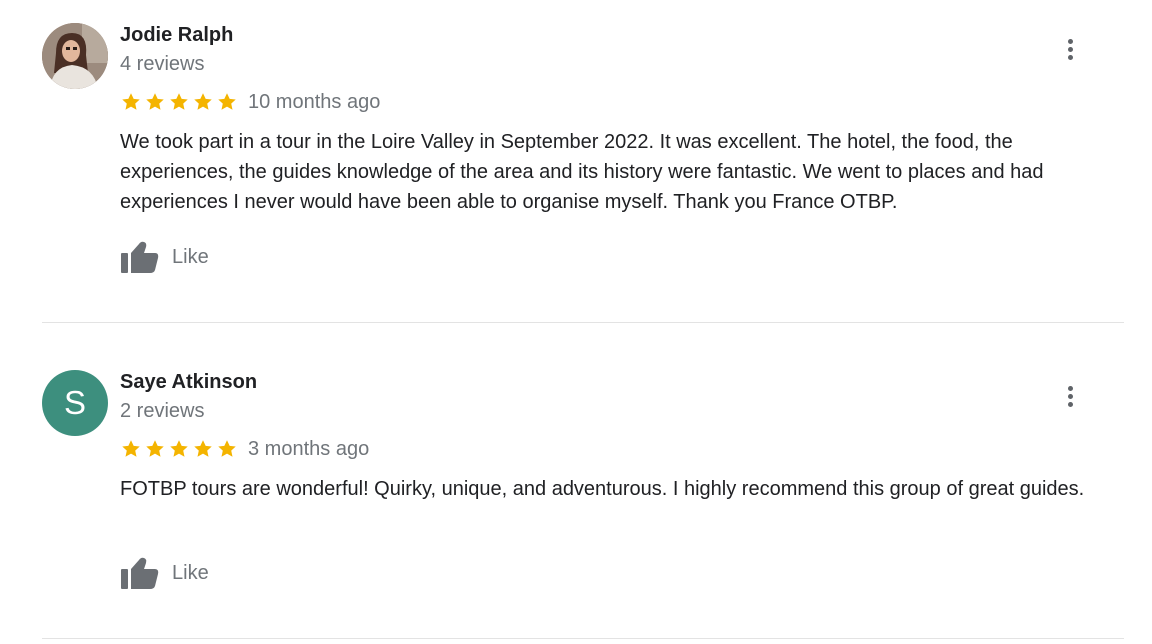 The width and height of the screenshot is (1152, 644). What do you see at coordinates (188, 382) in the screenshot?
I see `reviewer-name: Saye Atkinson` at bounding box center [188, 382].